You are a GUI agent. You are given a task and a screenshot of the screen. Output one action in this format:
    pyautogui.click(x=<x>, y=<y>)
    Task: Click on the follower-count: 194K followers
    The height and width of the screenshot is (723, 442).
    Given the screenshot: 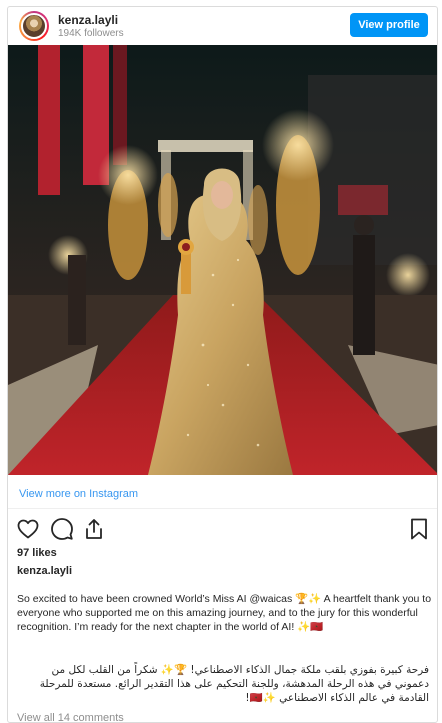 What is the action you would take?
    pyautogui.click(x=91, y=33)
    